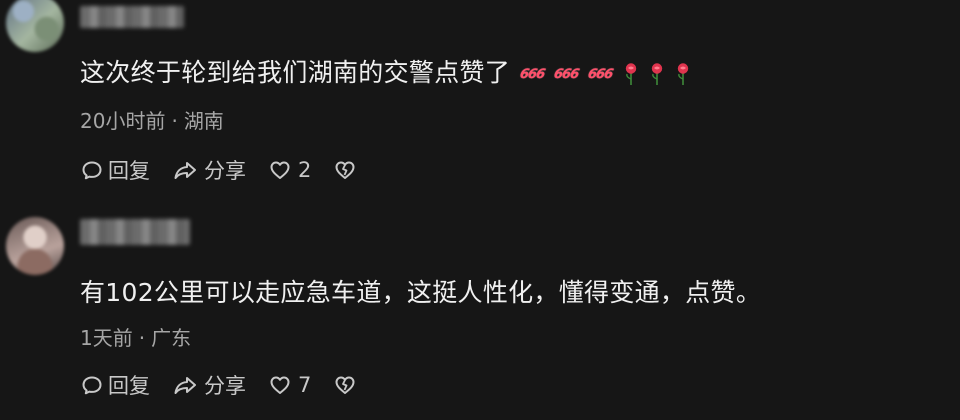  Describe the element at coordinates (135, 336) in the screenshot. I see `comment-meta: 1天前 · 广东` at that location.